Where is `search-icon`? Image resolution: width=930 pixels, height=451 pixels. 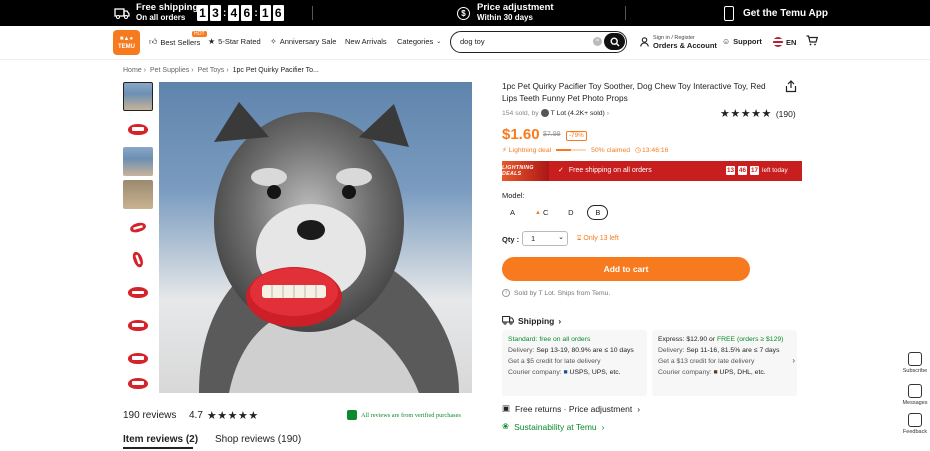
search-icon is located at coordinates (614, 41).